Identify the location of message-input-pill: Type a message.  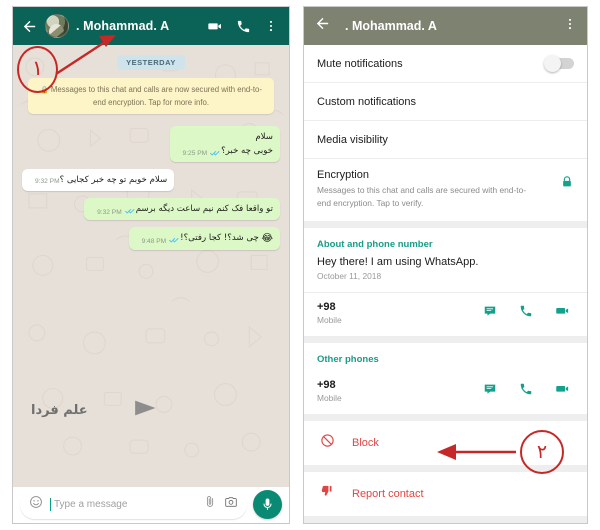
(133, 504).